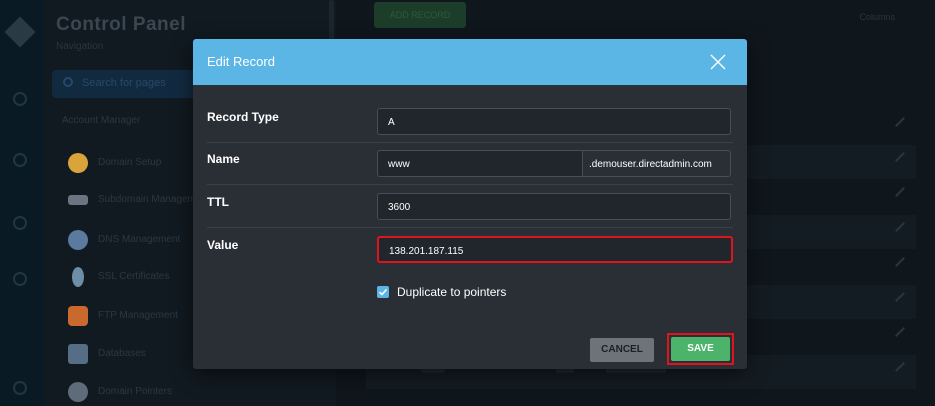 This screenshot has height=406, width=935. I want to click on name-label: Name, so click(223, 159).